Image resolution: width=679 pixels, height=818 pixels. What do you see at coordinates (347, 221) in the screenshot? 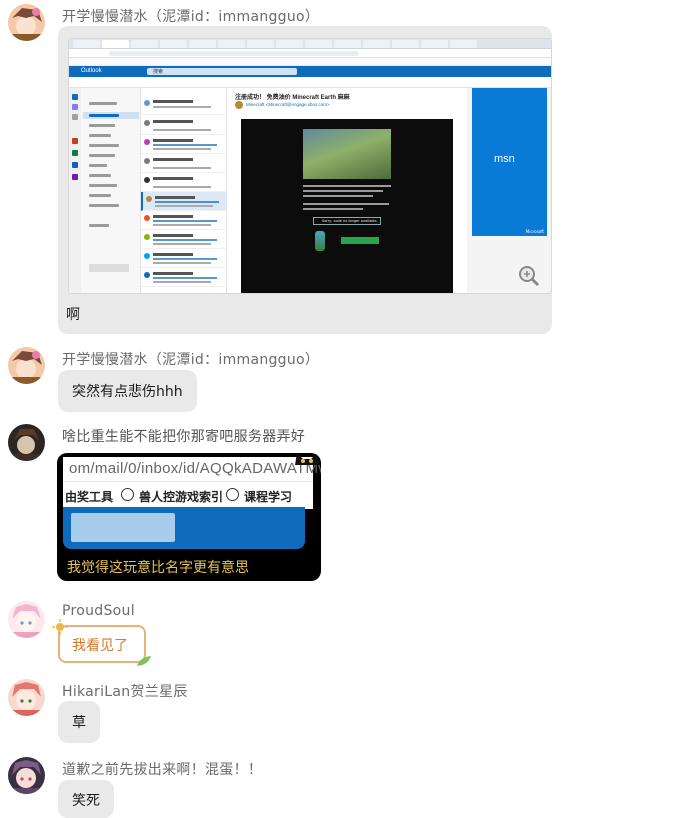
I see `code-box: Sorry, code no longer available.` at bounding box center [347, 221].